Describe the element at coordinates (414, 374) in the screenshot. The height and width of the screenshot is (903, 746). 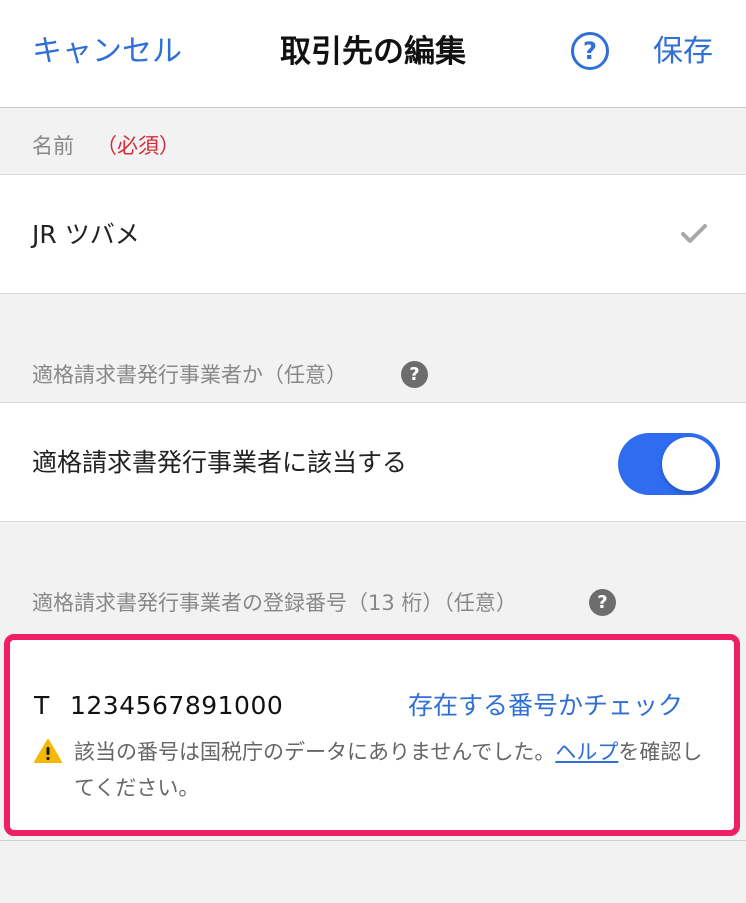
I see `qualified-help-icon: ?` at that location.